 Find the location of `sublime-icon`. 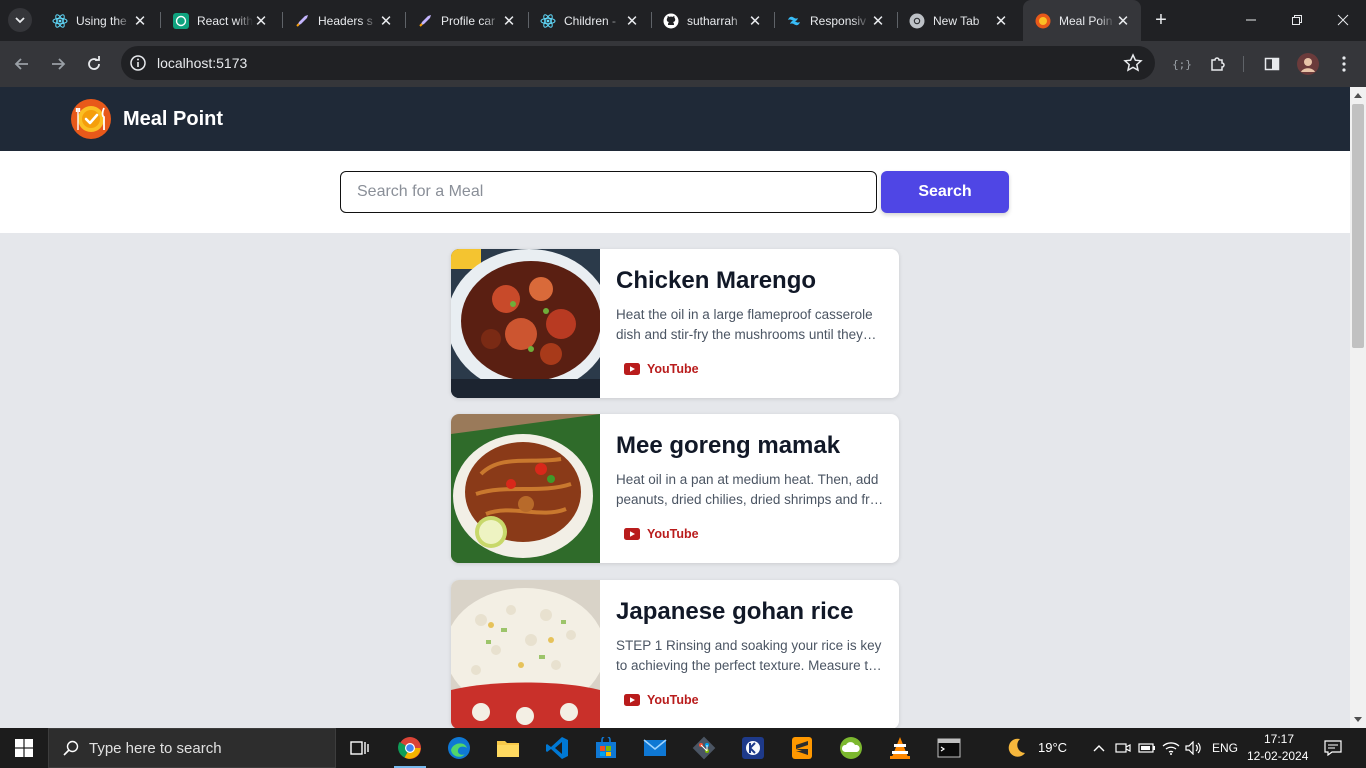

sublime-icon is located at coordinates (802, 748).